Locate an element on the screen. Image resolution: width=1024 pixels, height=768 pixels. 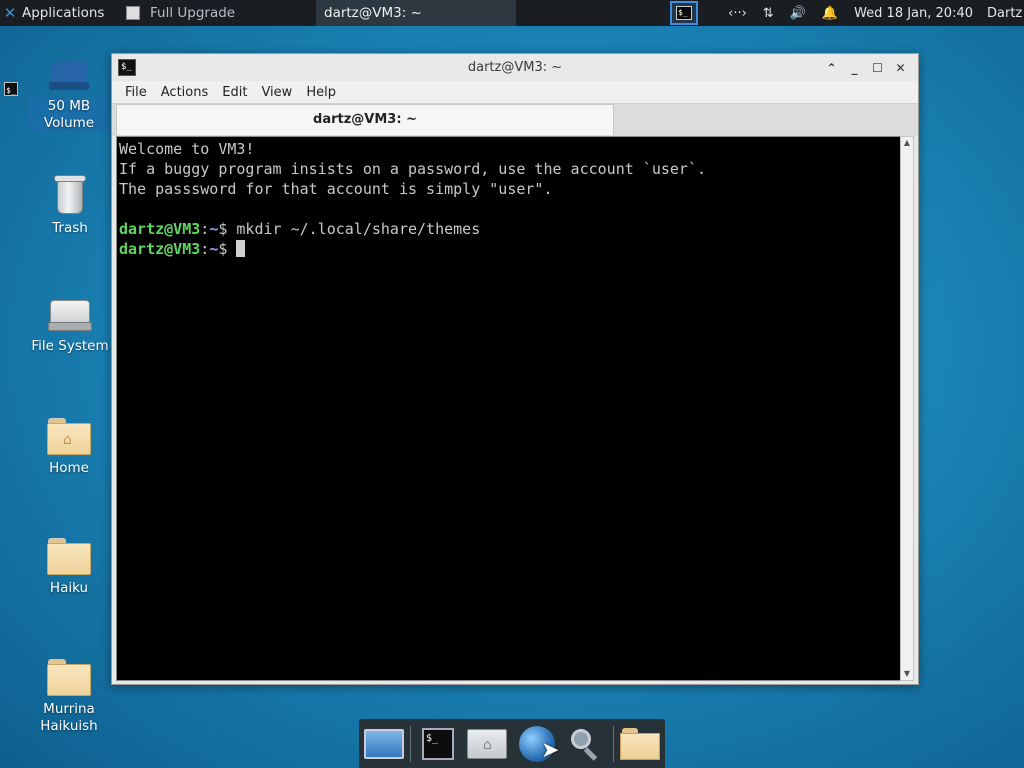
applications-menu-button: ✕ Applications is located at coordinates (59, 13).